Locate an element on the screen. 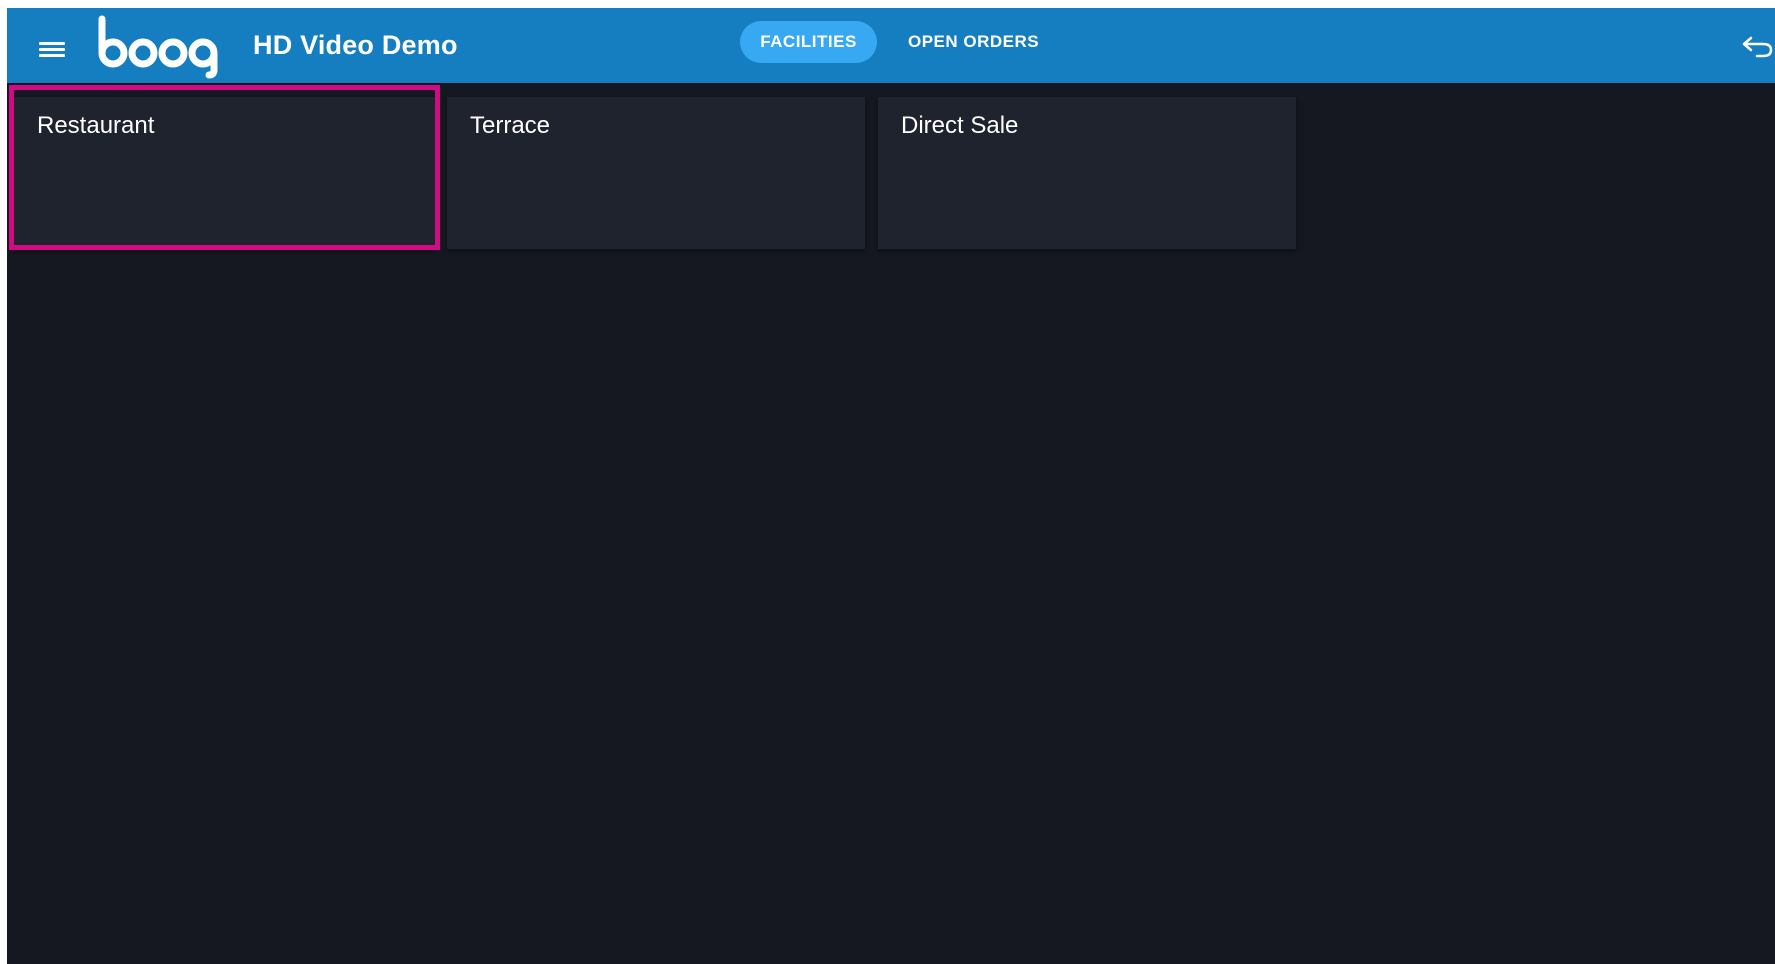 The height and width of the screenshot is (964, 1775). menu-icon is located at coordinates (49, 47).